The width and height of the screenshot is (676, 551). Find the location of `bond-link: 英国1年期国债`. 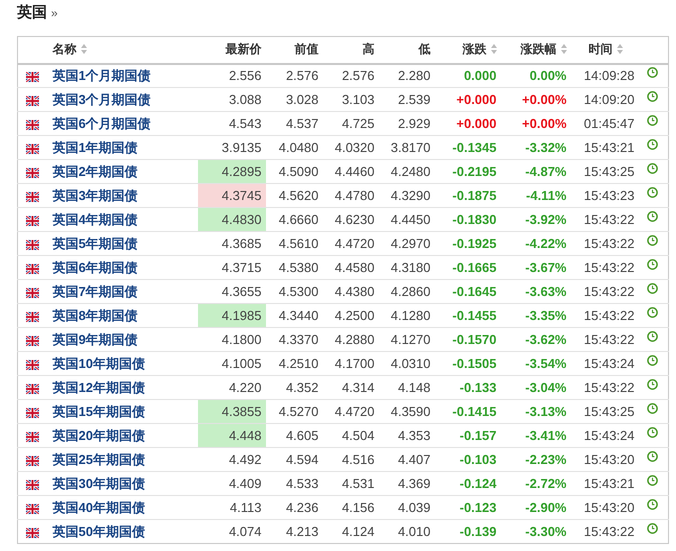

bond-link: 英国1年期国债 is located at coordinates (95, 147).